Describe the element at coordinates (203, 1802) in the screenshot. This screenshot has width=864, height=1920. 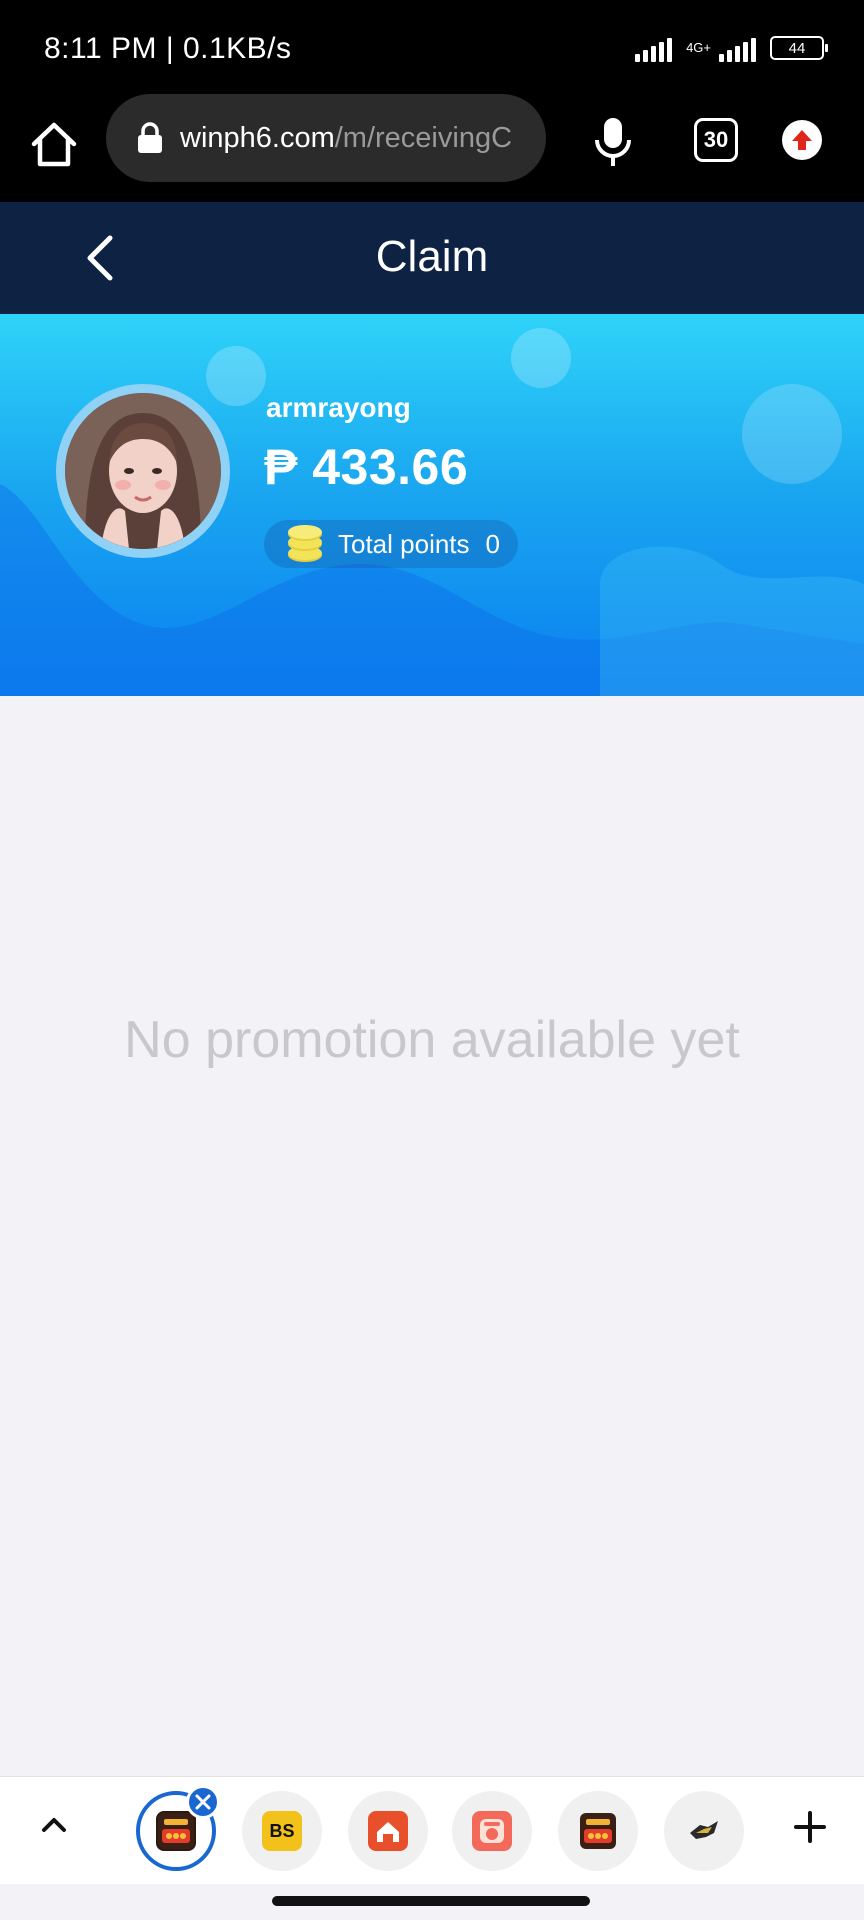
I see `close-tab-icon` at that location.